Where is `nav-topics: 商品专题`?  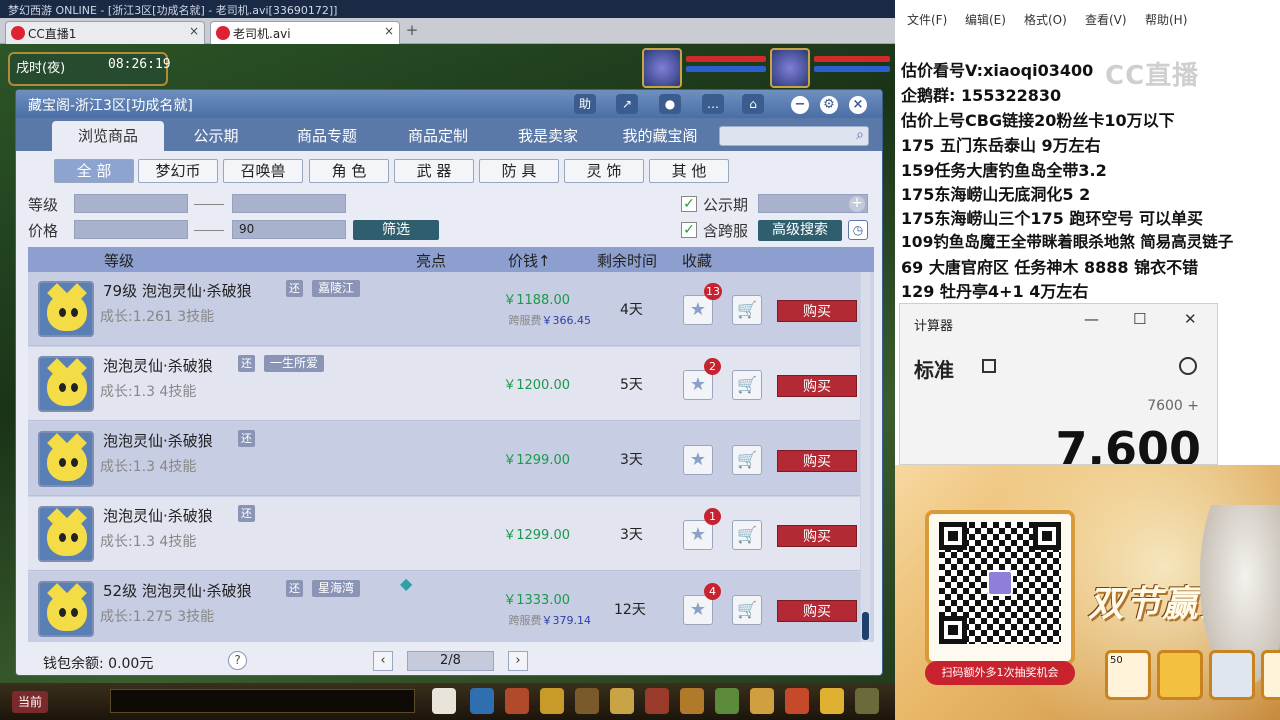
nav-topics: 商品专题 is located at coordinates (327, 136).